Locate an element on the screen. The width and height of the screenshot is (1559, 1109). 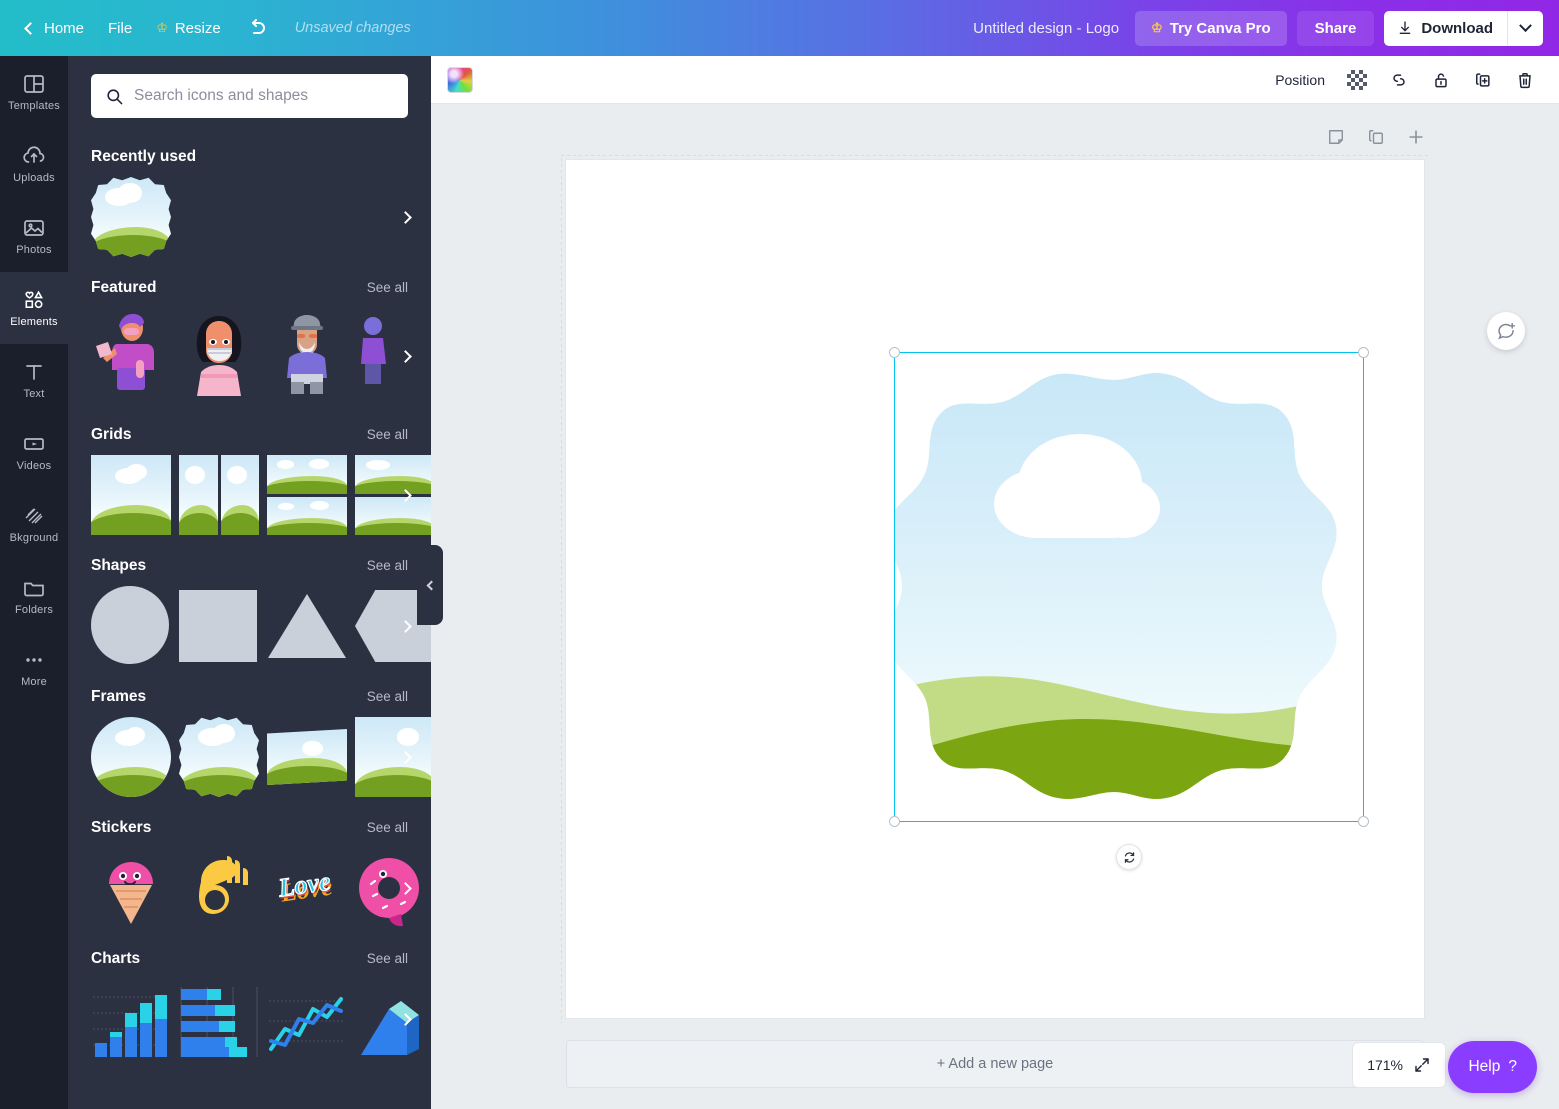
recently-used-next-button is located at coordinates (405, 217).